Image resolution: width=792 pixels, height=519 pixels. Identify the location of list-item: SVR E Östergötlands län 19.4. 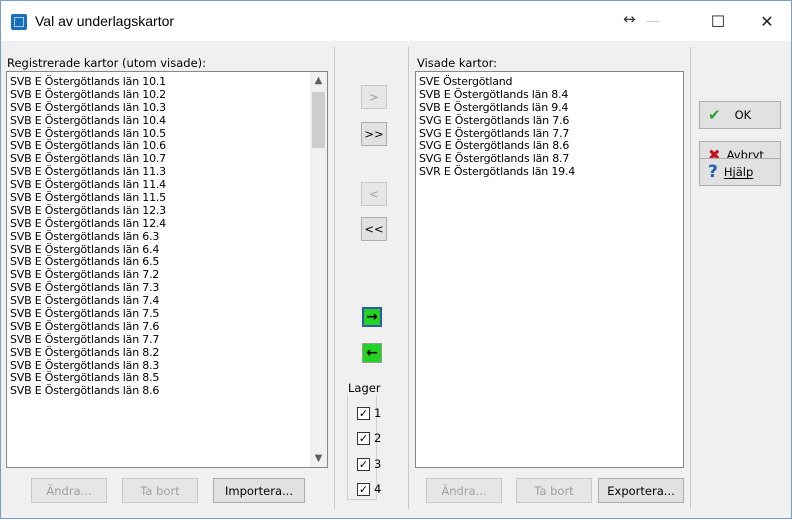
(549, 172).